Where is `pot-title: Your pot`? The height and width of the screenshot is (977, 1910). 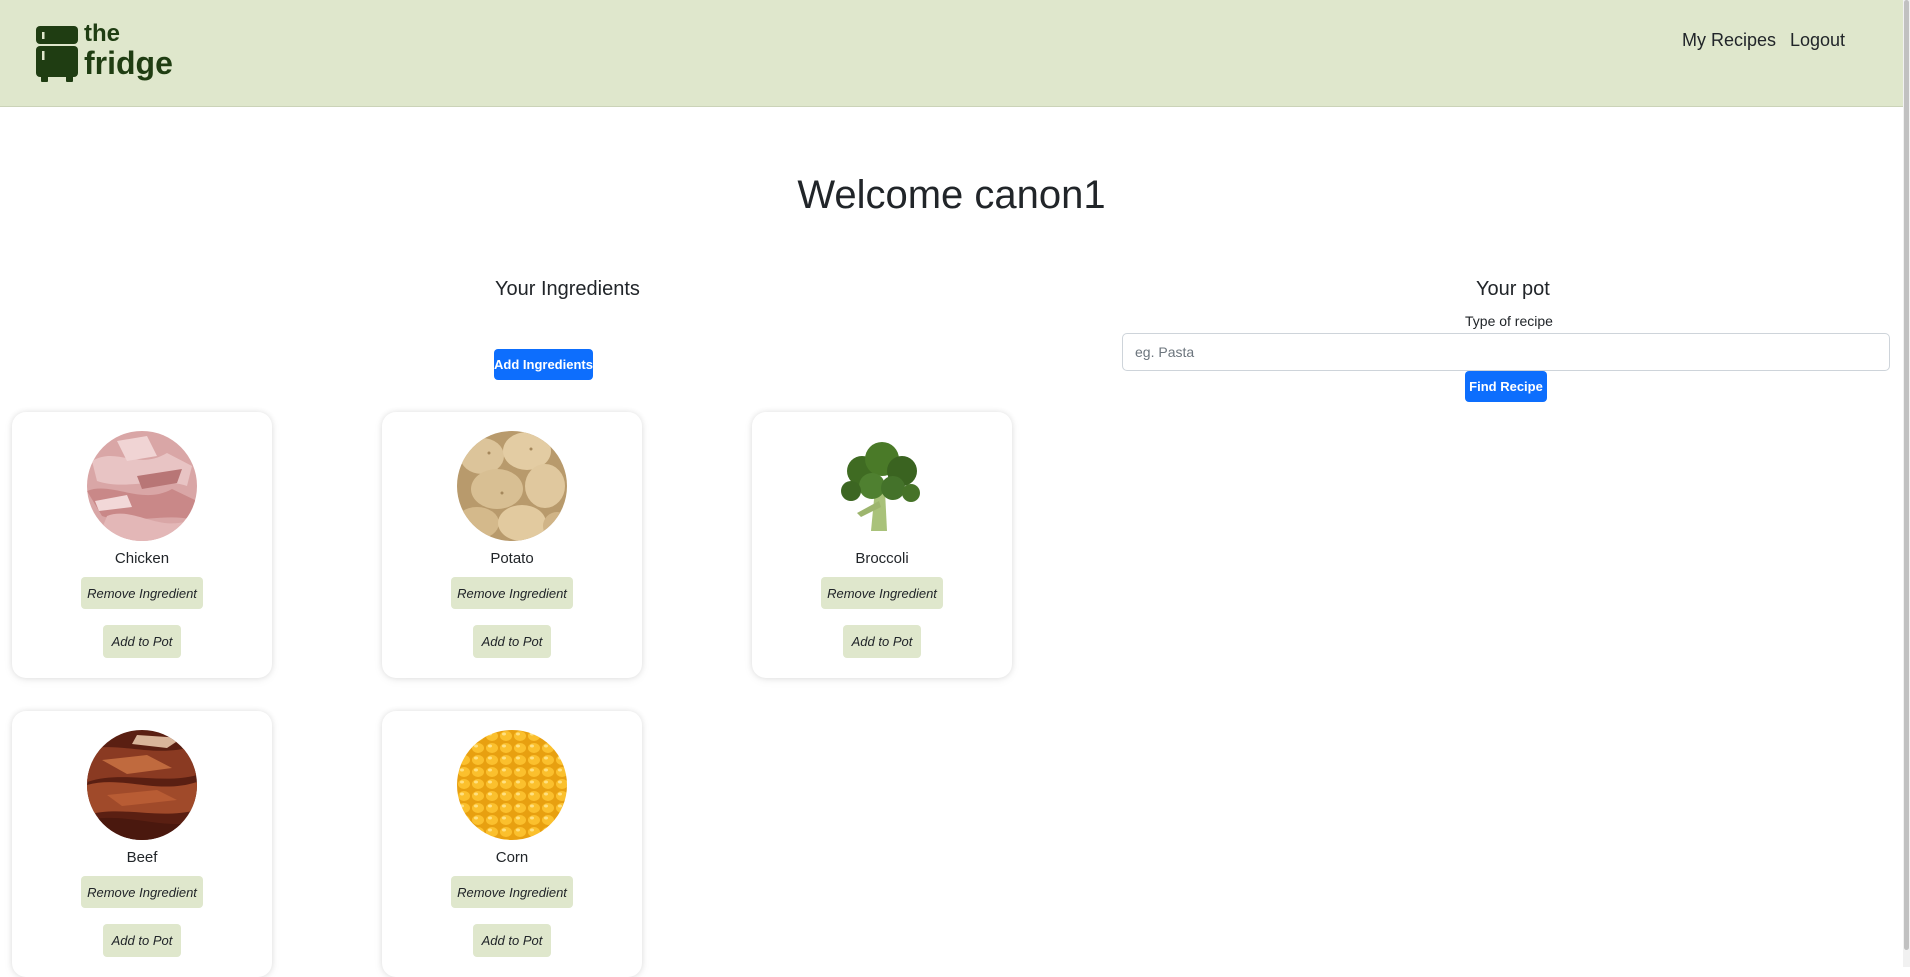 pot-title: Your pot is located at coordinates (1513, 289).